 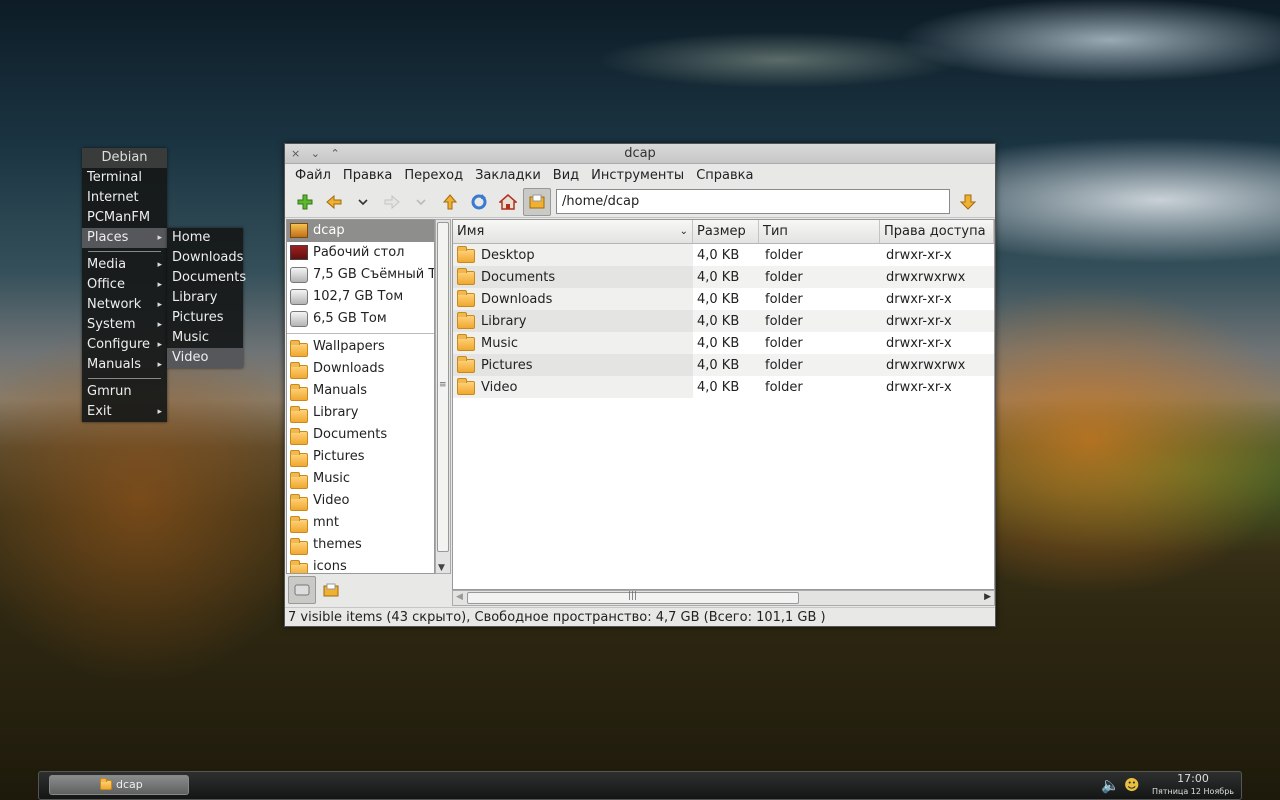 I want to click on menu-item-exit: Exit ▸, so click(x=124, y=412).